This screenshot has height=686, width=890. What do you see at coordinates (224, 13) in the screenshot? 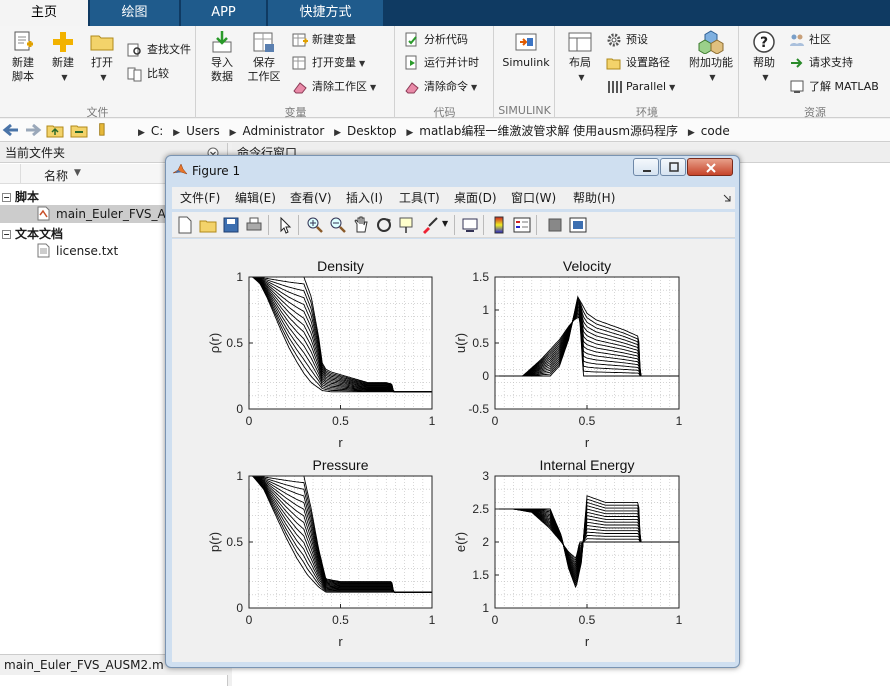
I see `tab-apps: APP` at bounding box center [224, 13].